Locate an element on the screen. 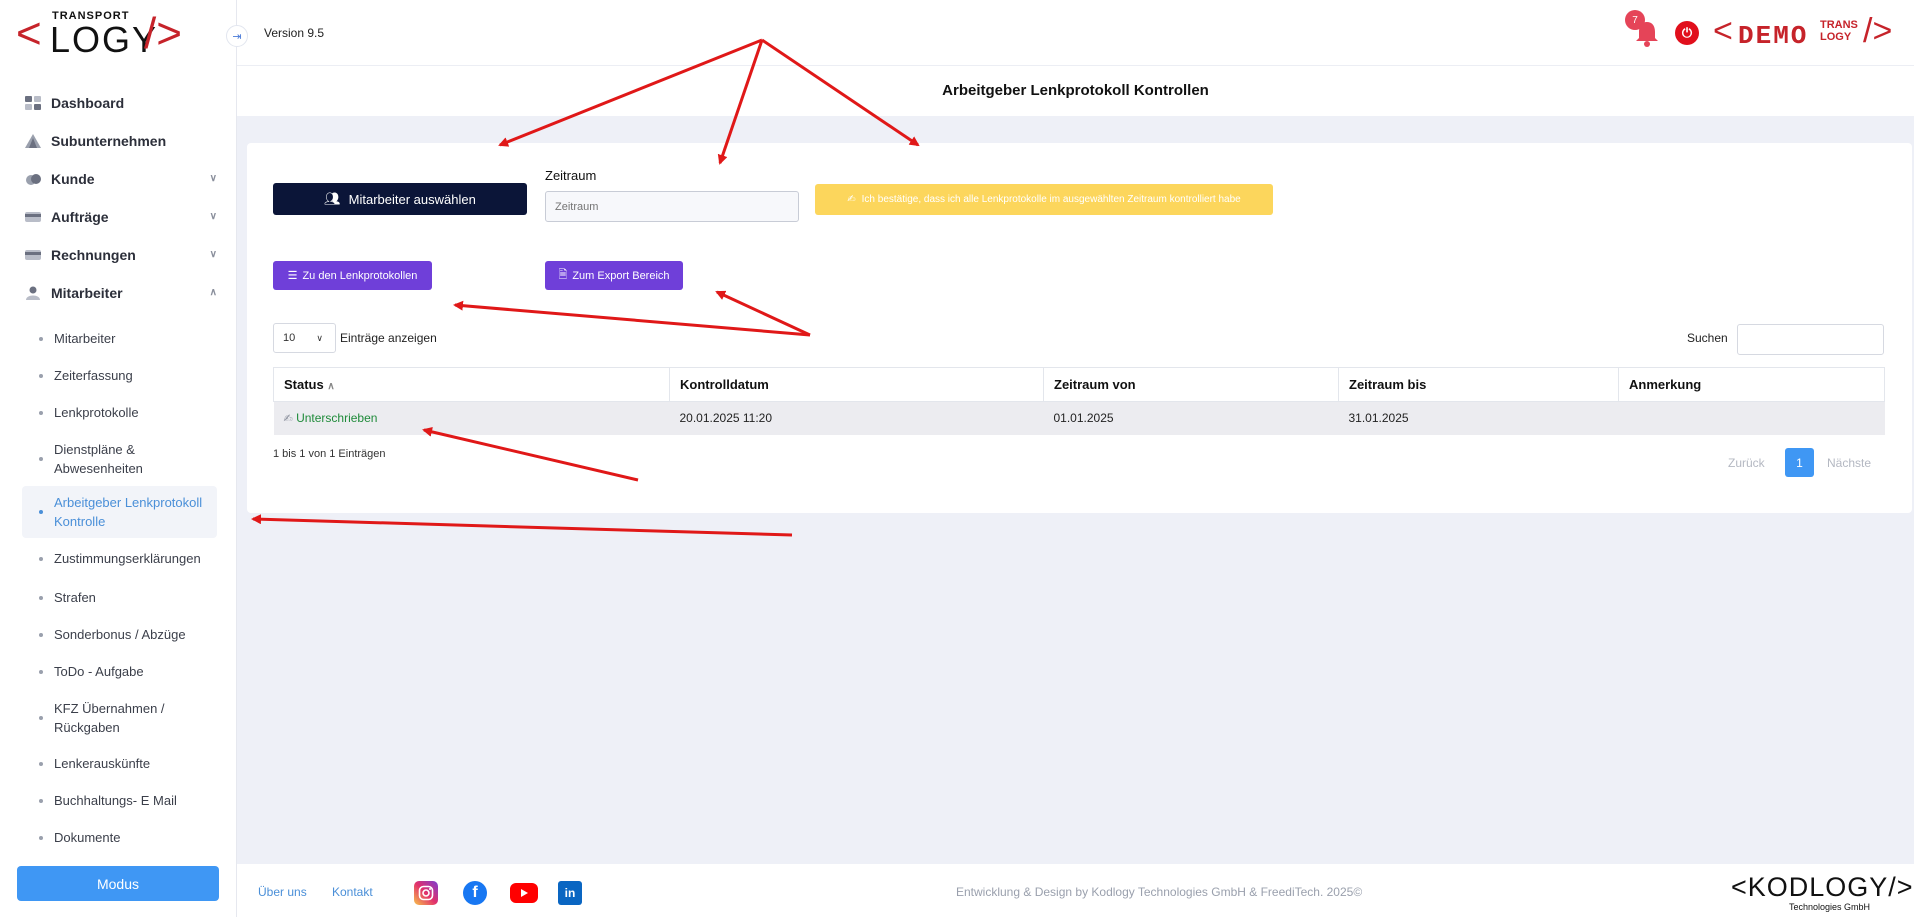  select-employee-label: Mitarbeiter auswählen is located at coordinates (412, 199).